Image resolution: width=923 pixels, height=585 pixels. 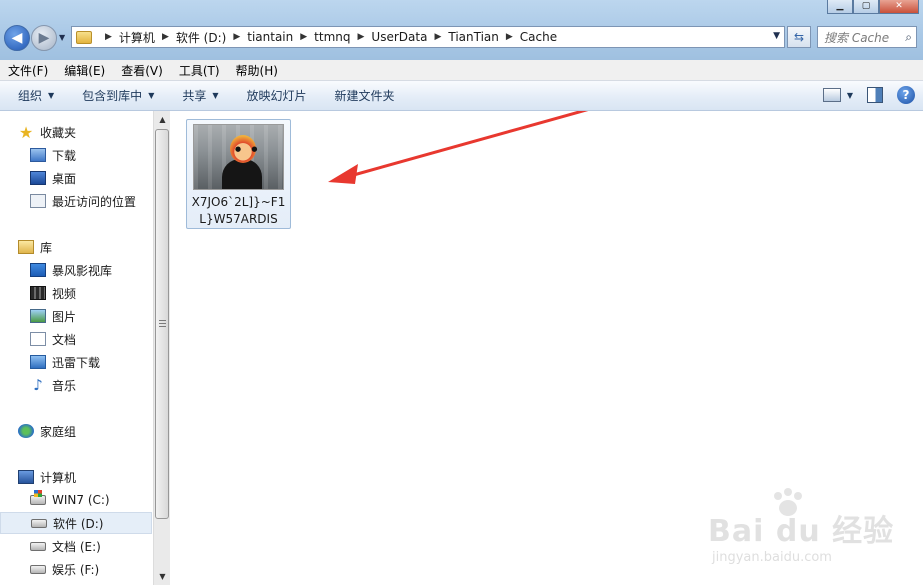 What do you see at coordinates (201, 37) in the screenshot?
I see `breadcrumb-item: 软件 (D:)` at bounding box center [201, 37].